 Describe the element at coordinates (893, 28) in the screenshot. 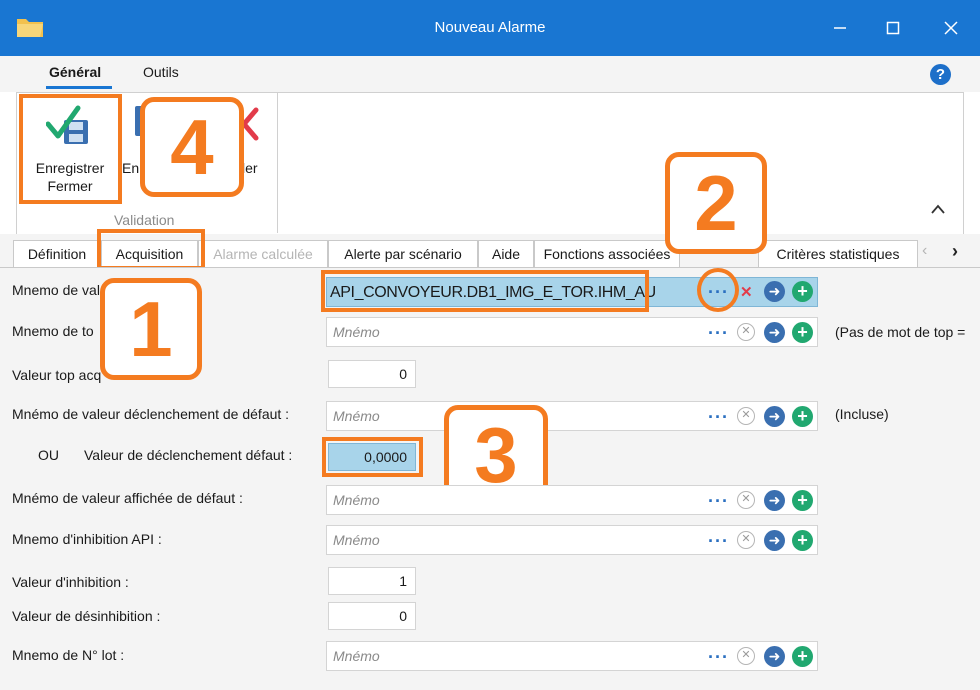

I see `maximize-icon` at that location.